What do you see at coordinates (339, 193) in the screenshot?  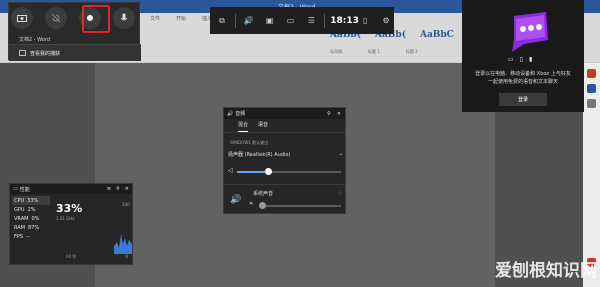 I see `star-icon: ☆` at bounding box center [339, 193].